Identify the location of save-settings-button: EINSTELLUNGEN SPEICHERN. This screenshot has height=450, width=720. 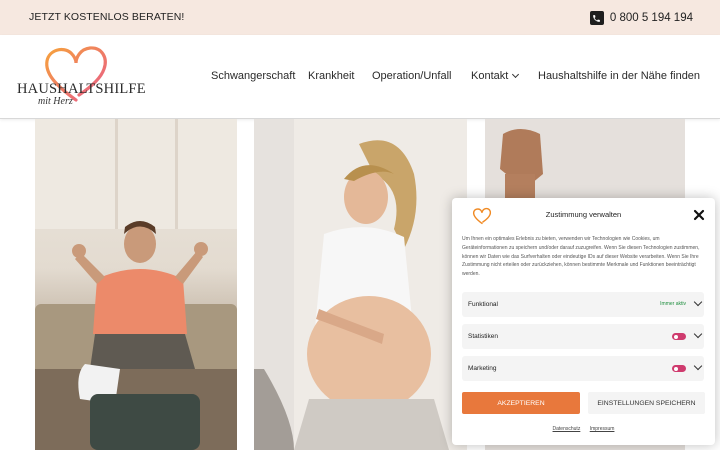
(646, 403).